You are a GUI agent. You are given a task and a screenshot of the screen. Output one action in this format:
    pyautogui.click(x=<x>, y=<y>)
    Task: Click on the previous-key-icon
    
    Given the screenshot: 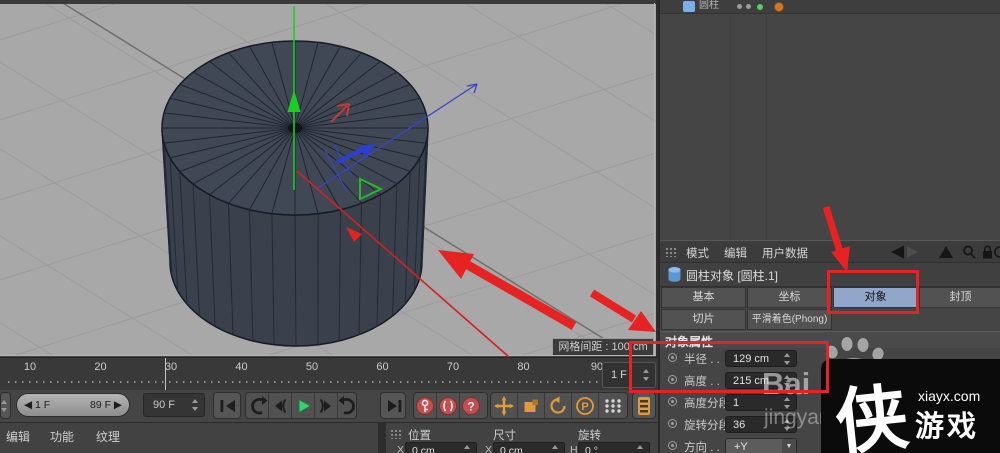 What is the action you would take?
    pyautogui.click(x=259, y=404)
    